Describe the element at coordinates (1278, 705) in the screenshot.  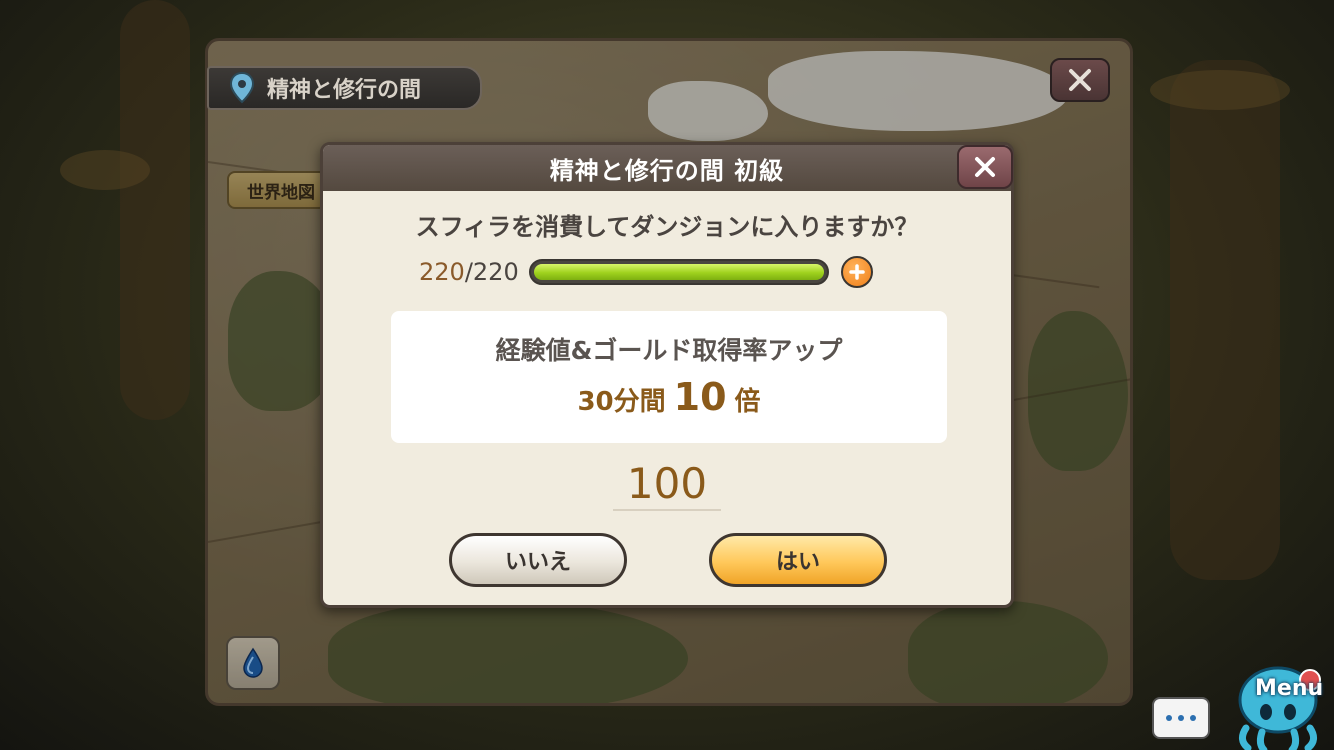
I see `menu-mascot-icon` at that location.